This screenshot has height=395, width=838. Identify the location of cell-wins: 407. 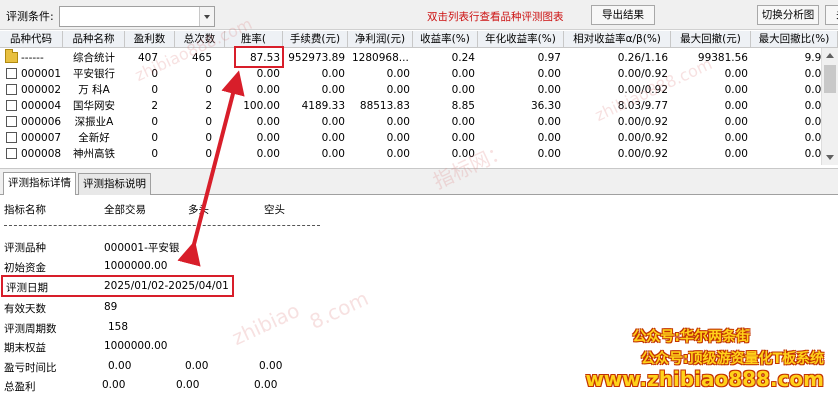
(147, 58).